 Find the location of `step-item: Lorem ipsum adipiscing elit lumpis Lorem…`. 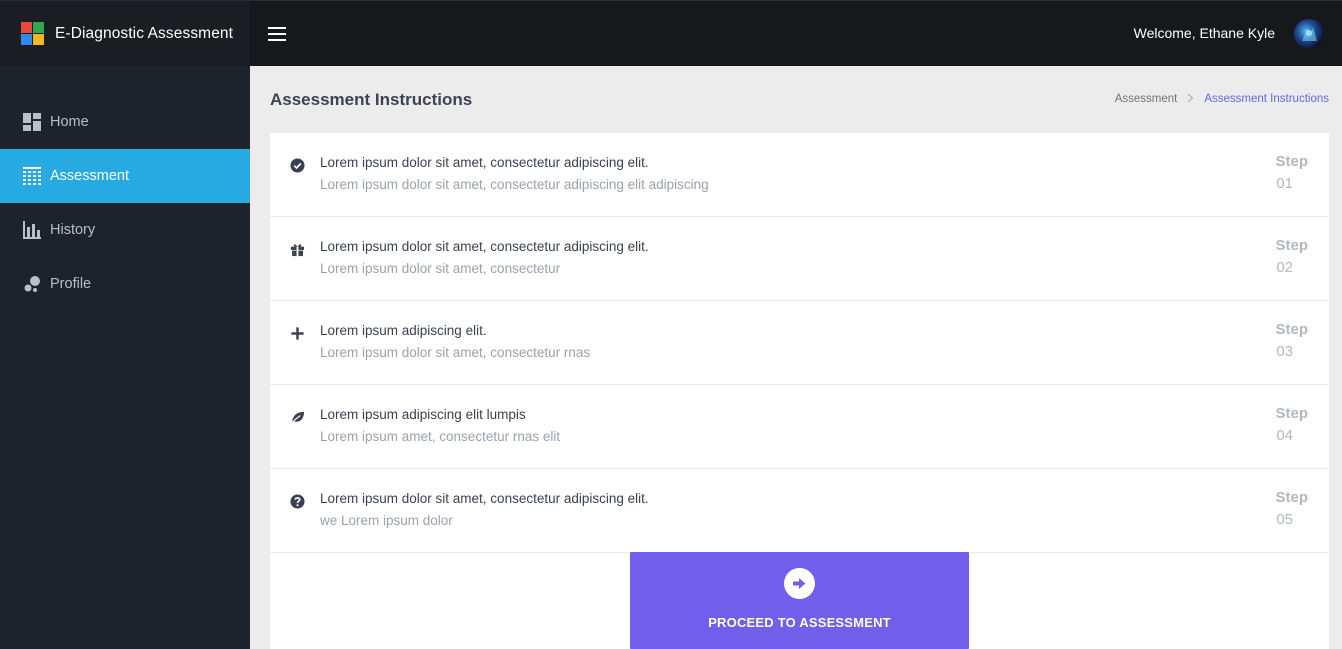

step-item: Lorem ipsum adipiscing elit lumpis Lorem… is located at coordinates (799, 427).